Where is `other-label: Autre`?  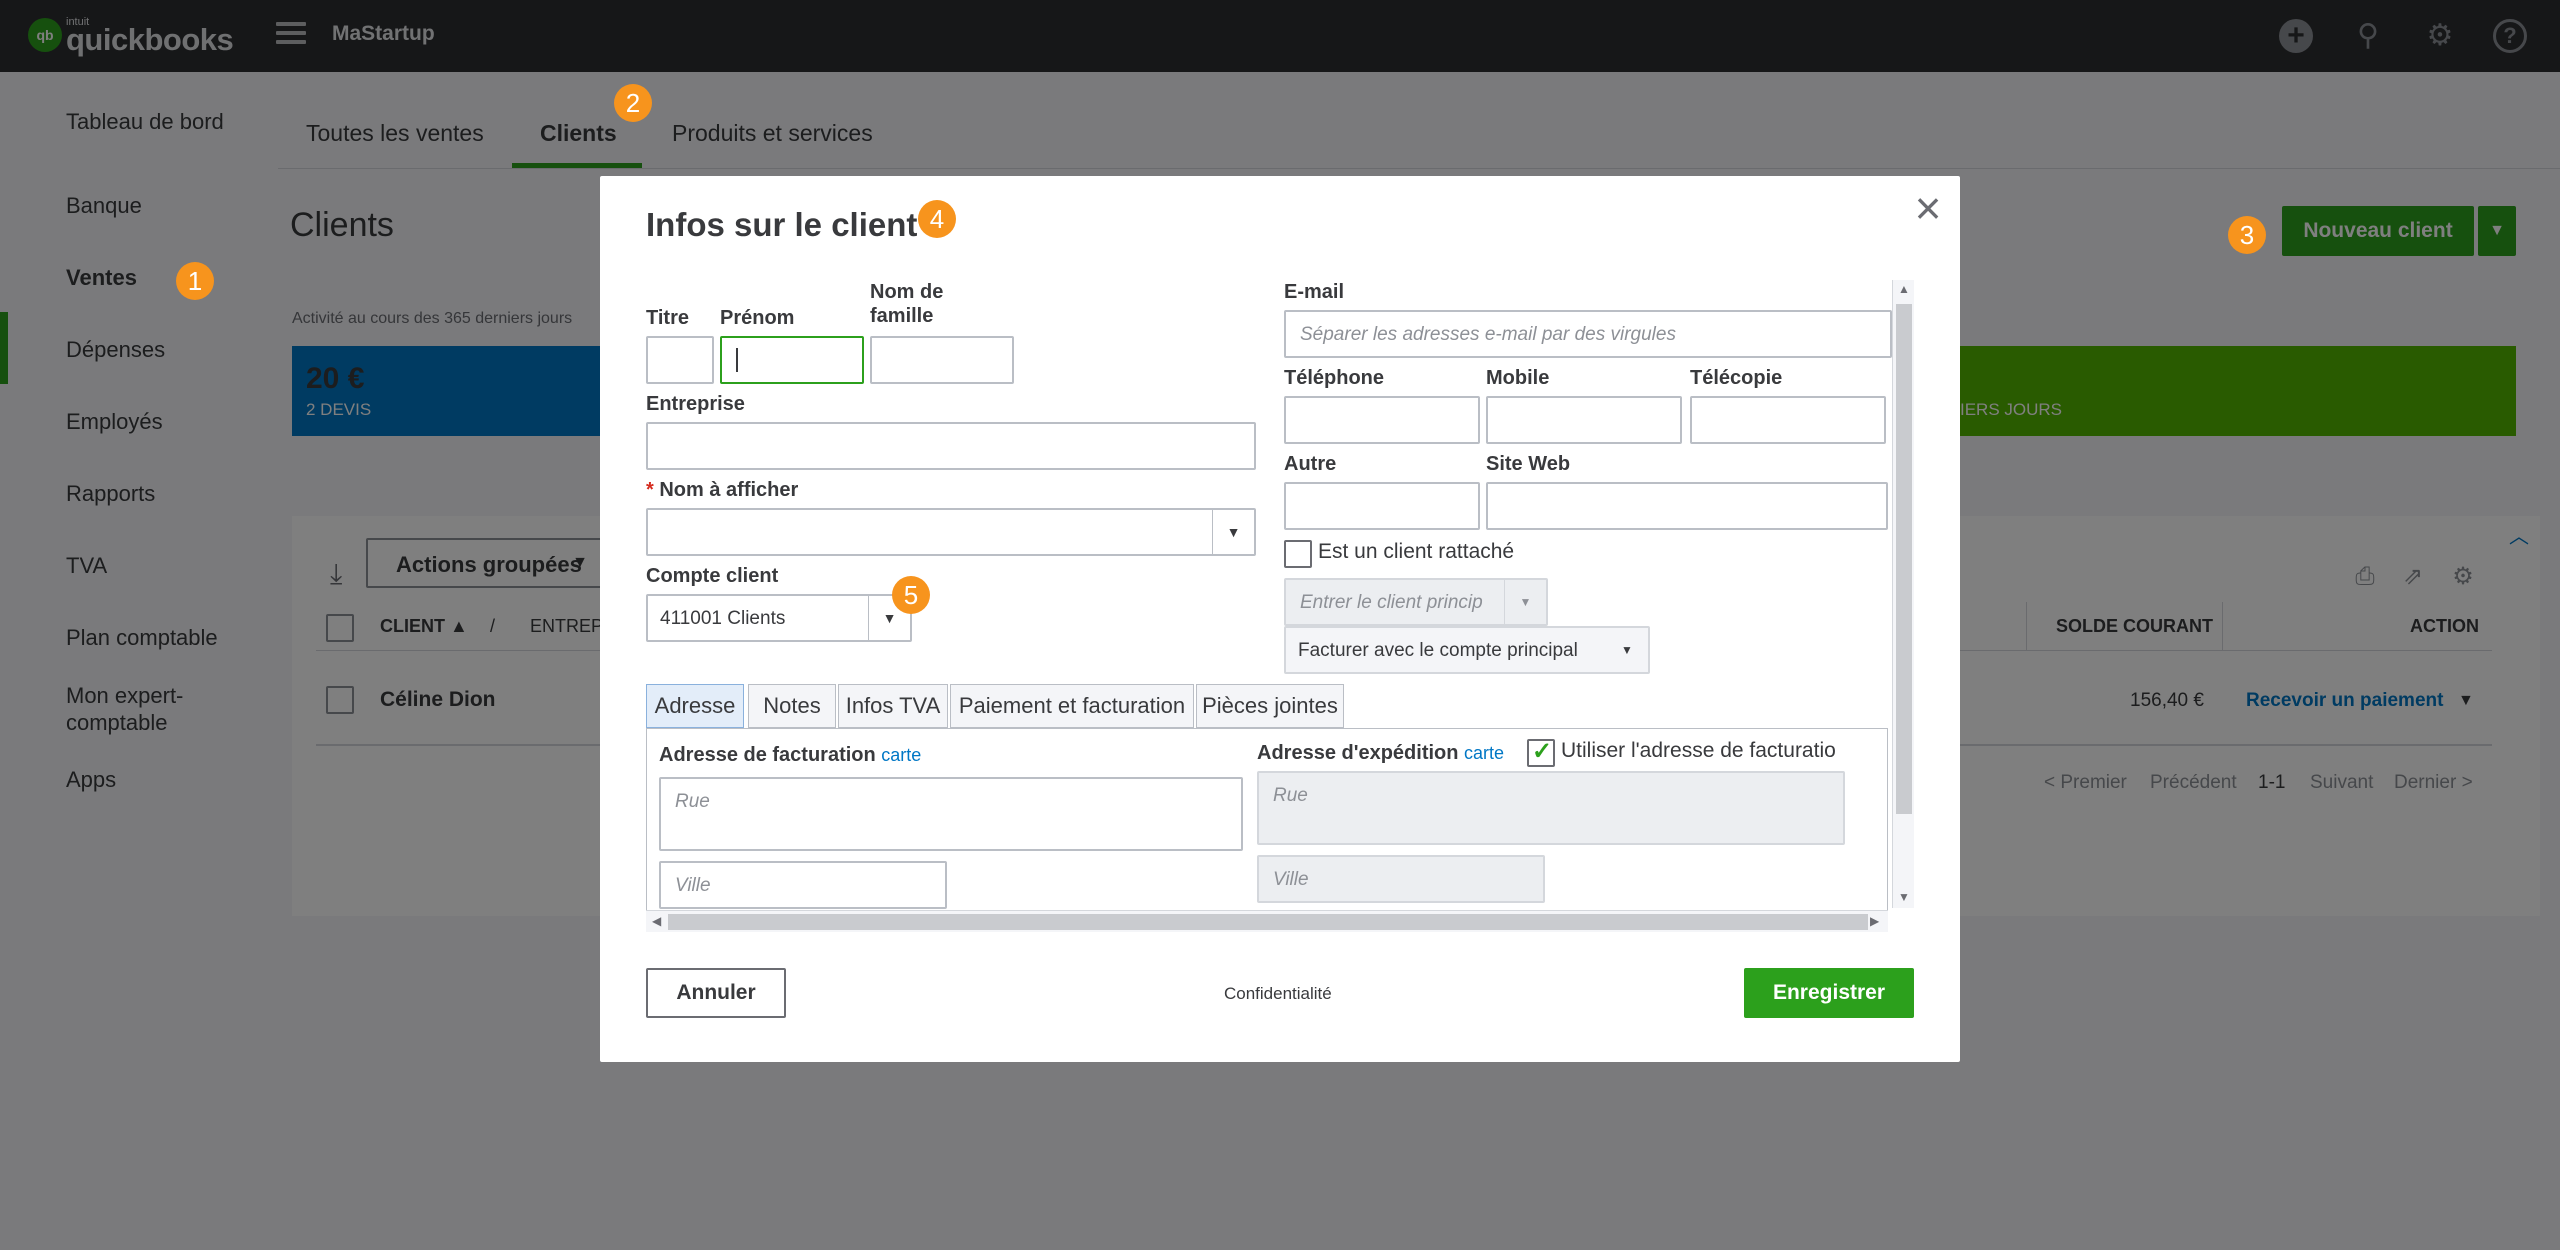
other-label: Autre is located at coordinates (1310, 464).